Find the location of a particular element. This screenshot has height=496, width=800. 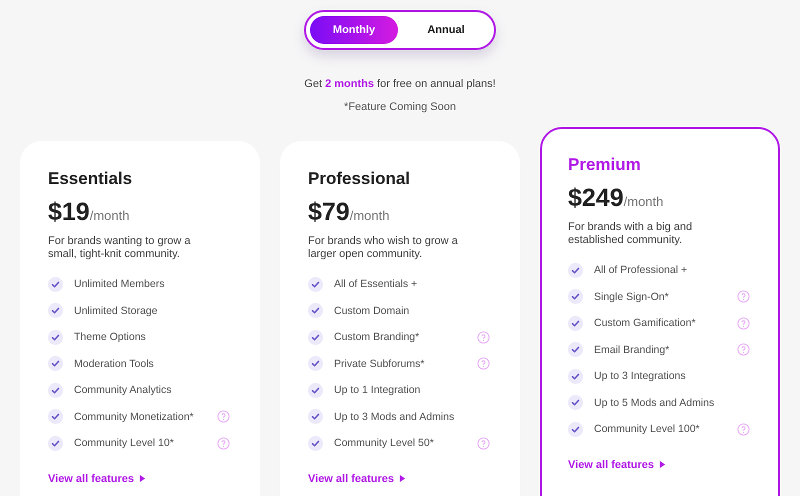

feature-text: Custom Branding* is located at coordinates (377, 337).